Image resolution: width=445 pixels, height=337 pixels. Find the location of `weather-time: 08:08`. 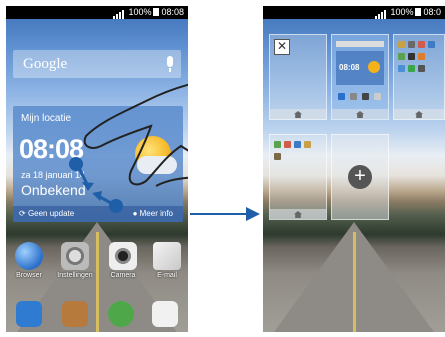

weather-time: 08:08 is located at coordinates (51, 149).